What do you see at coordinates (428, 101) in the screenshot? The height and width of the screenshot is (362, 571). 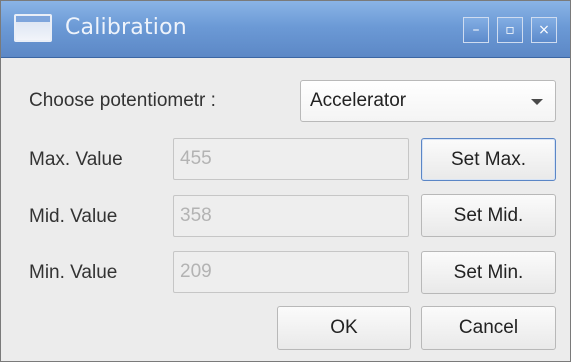 I see `potentiometer-select: Accelerator` at bounding box center [428, 101].